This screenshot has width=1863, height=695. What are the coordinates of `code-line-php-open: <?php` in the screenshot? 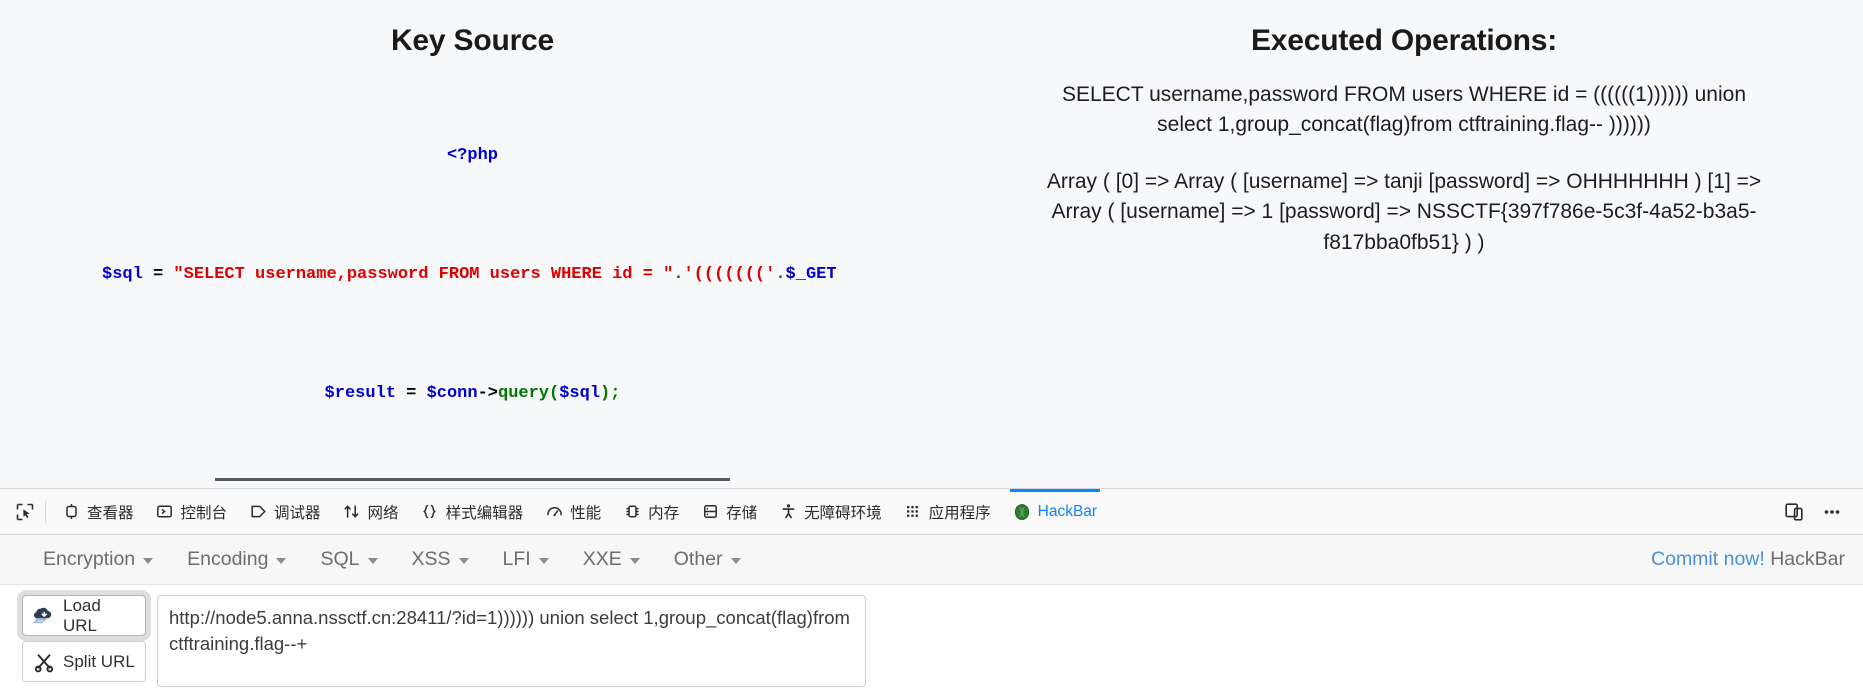 It's located at (472, 155).